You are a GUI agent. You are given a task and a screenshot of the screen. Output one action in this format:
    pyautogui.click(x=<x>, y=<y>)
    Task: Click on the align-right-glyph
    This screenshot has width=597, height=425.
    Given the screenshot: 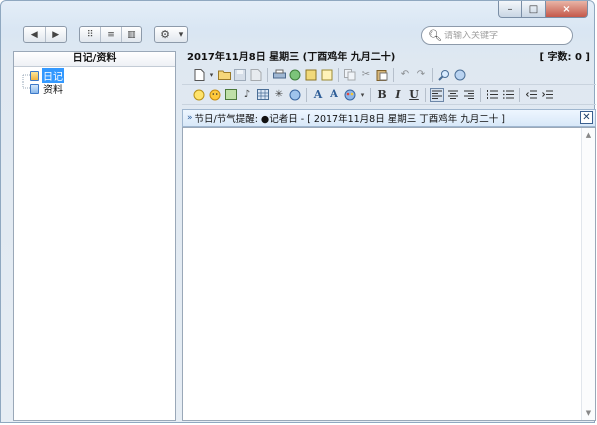 What is the action you would take?
    pyautogui.click(x=469, y=94)
    